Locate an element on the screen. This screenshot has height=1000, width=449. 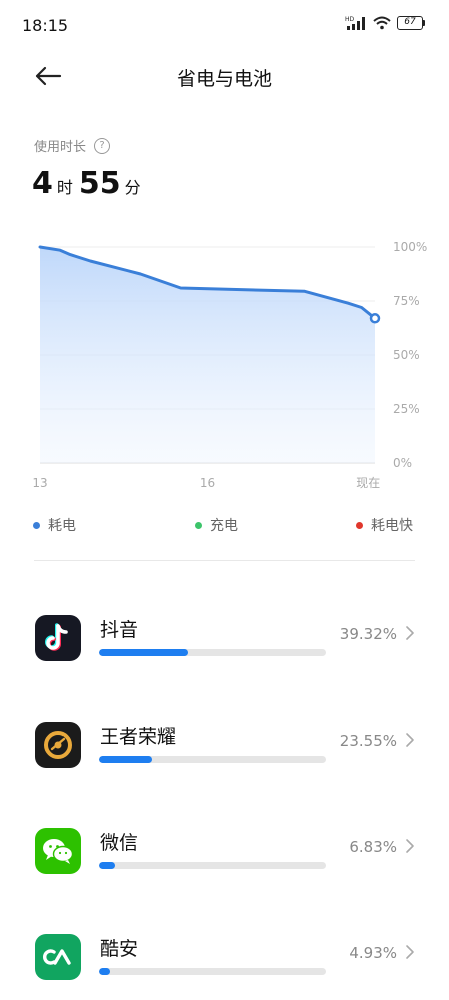
cellular-signal-icon: HD is located at coordinates (355, 23).